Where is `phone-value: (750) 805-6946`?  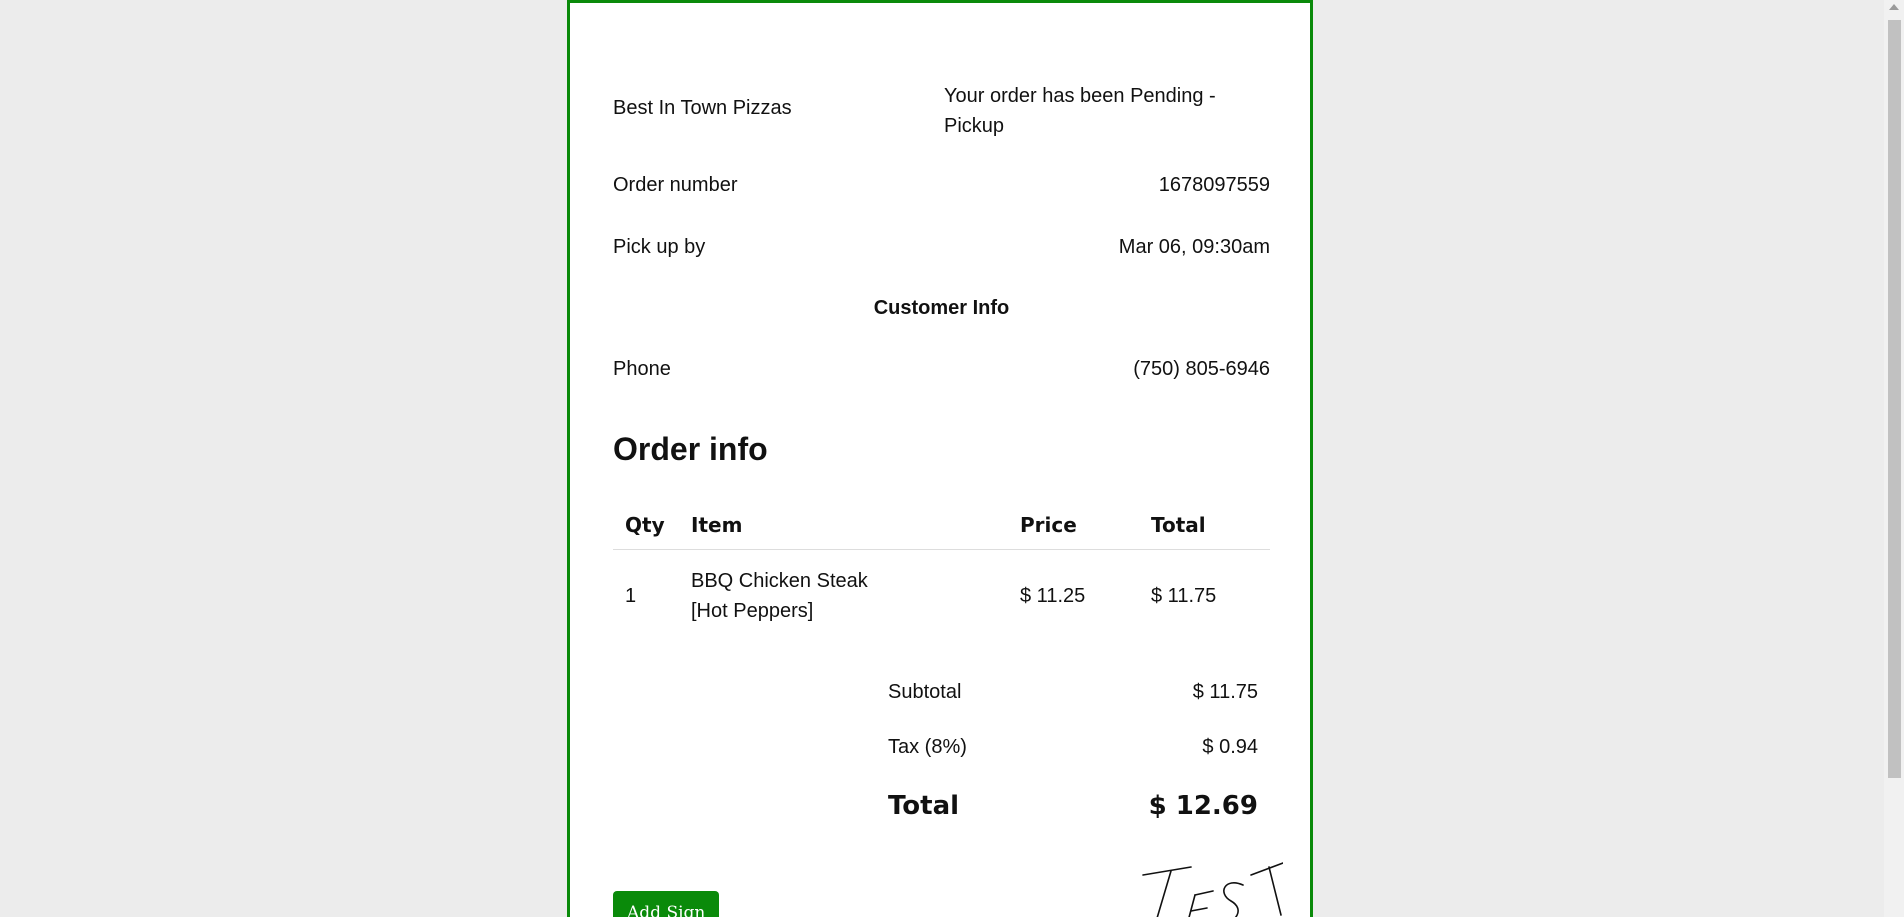
phone-value: (750) 805-6946 is located at coordinates (1201, 369).